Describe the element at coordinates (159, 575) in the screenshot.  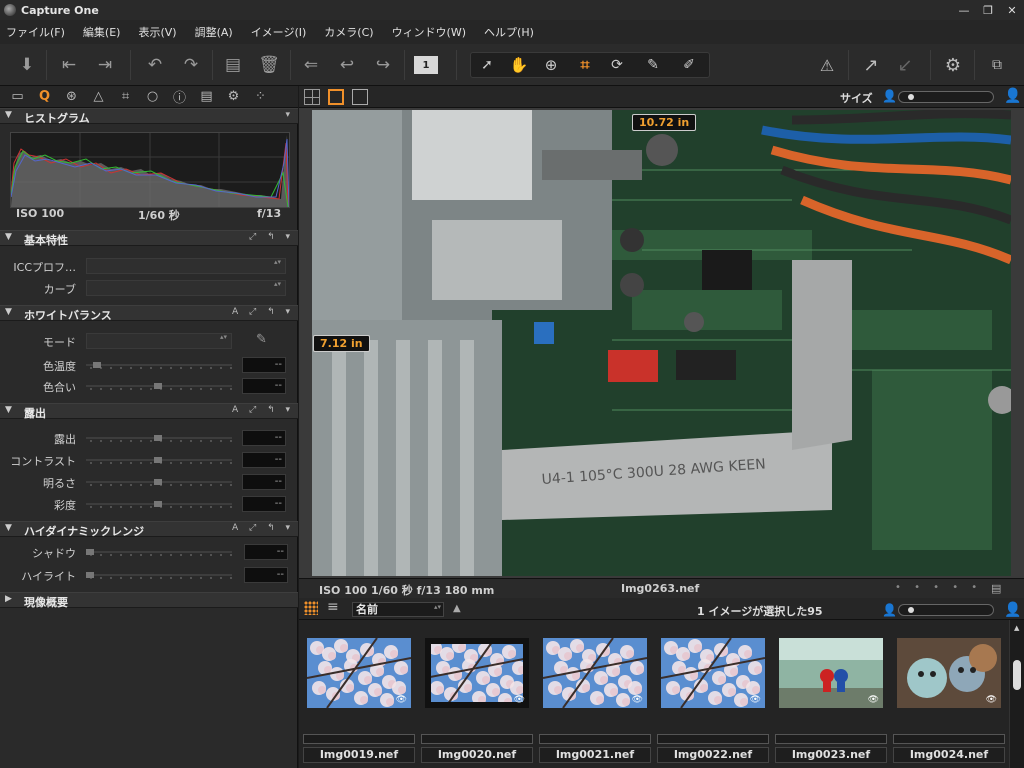
I see `highlight-slider` at that location.